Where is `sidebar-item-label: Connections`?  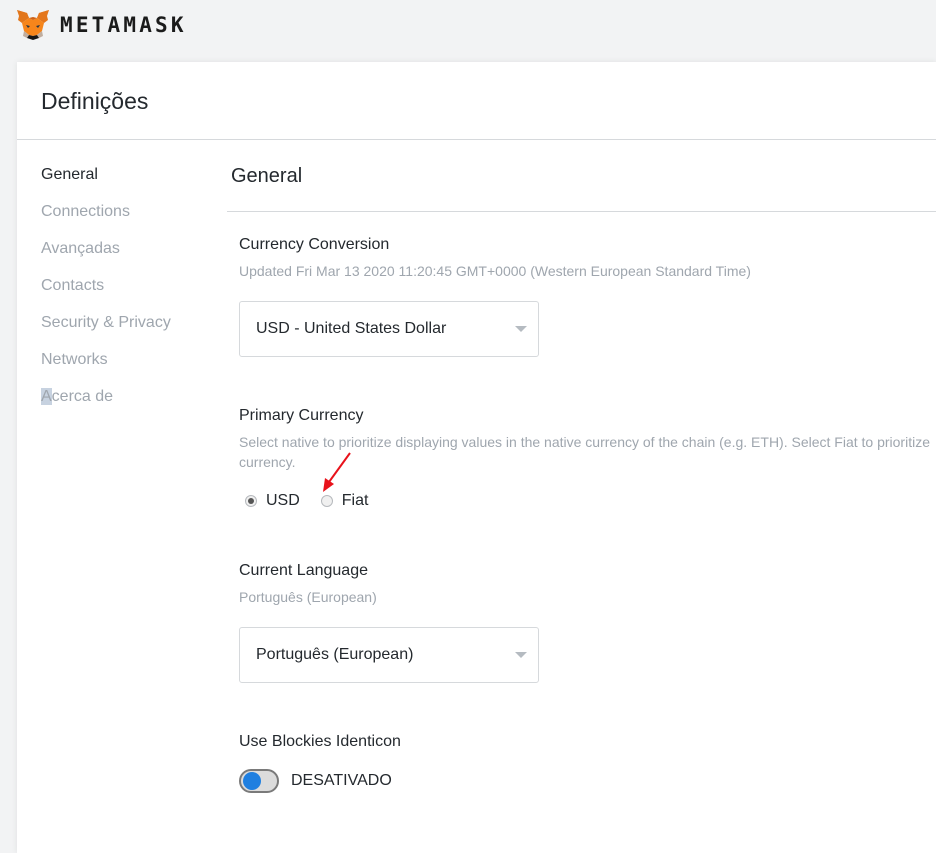 sidebar-item-label: Connections is located at coordinates (85, 211).